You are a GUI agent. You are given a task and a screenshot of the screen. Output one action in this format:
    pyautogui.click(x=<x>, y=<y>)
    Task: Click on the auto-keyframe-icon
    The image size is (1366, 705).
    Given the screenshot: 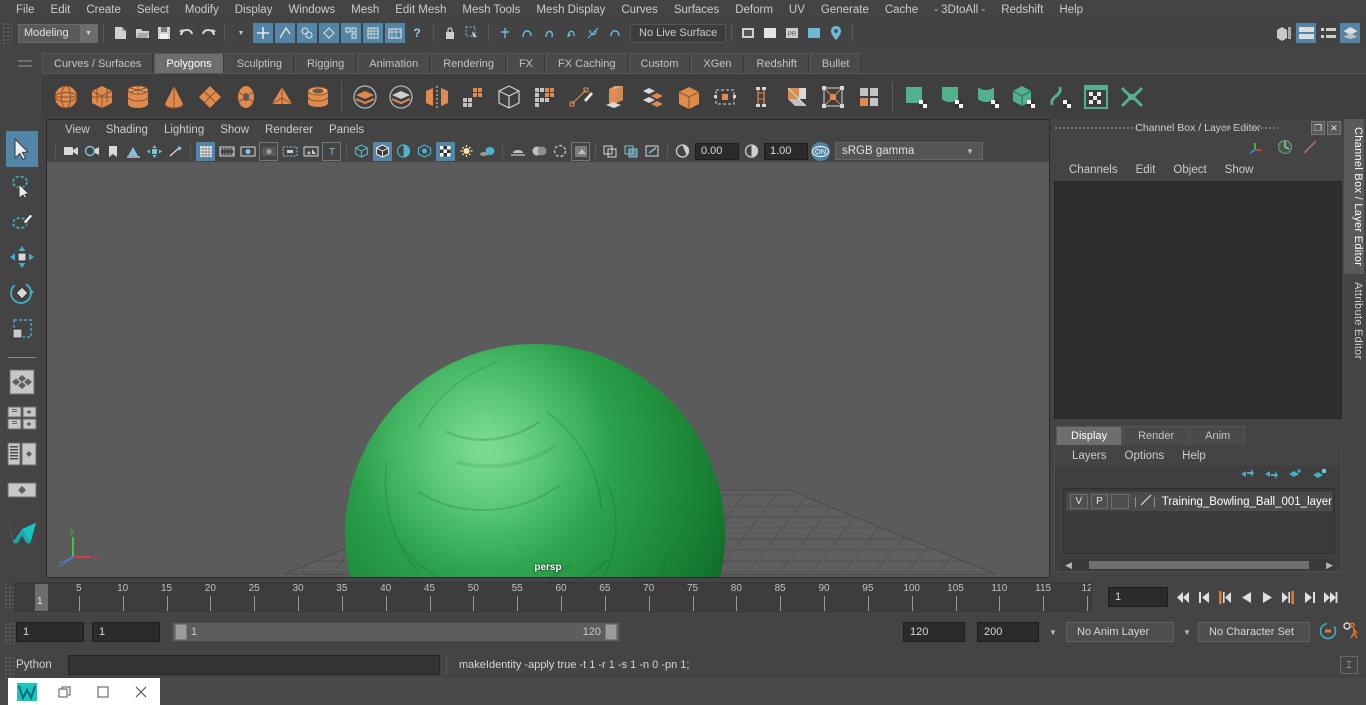 What is the action you would take?
    pyautogui.click(x=1328, y=632)
    